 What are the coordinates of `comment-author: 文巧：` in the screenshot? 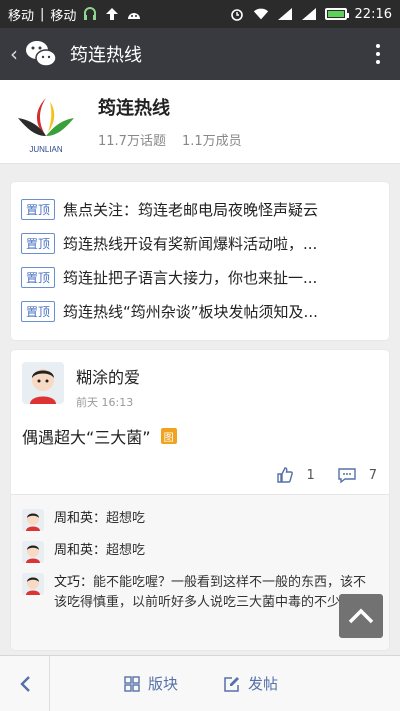 It's located at (74, 582).